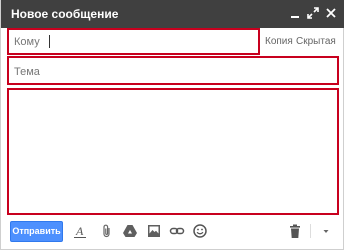 This screenshot has width=344, height=250. I want to click on svg-text: A, so click(79, 231).